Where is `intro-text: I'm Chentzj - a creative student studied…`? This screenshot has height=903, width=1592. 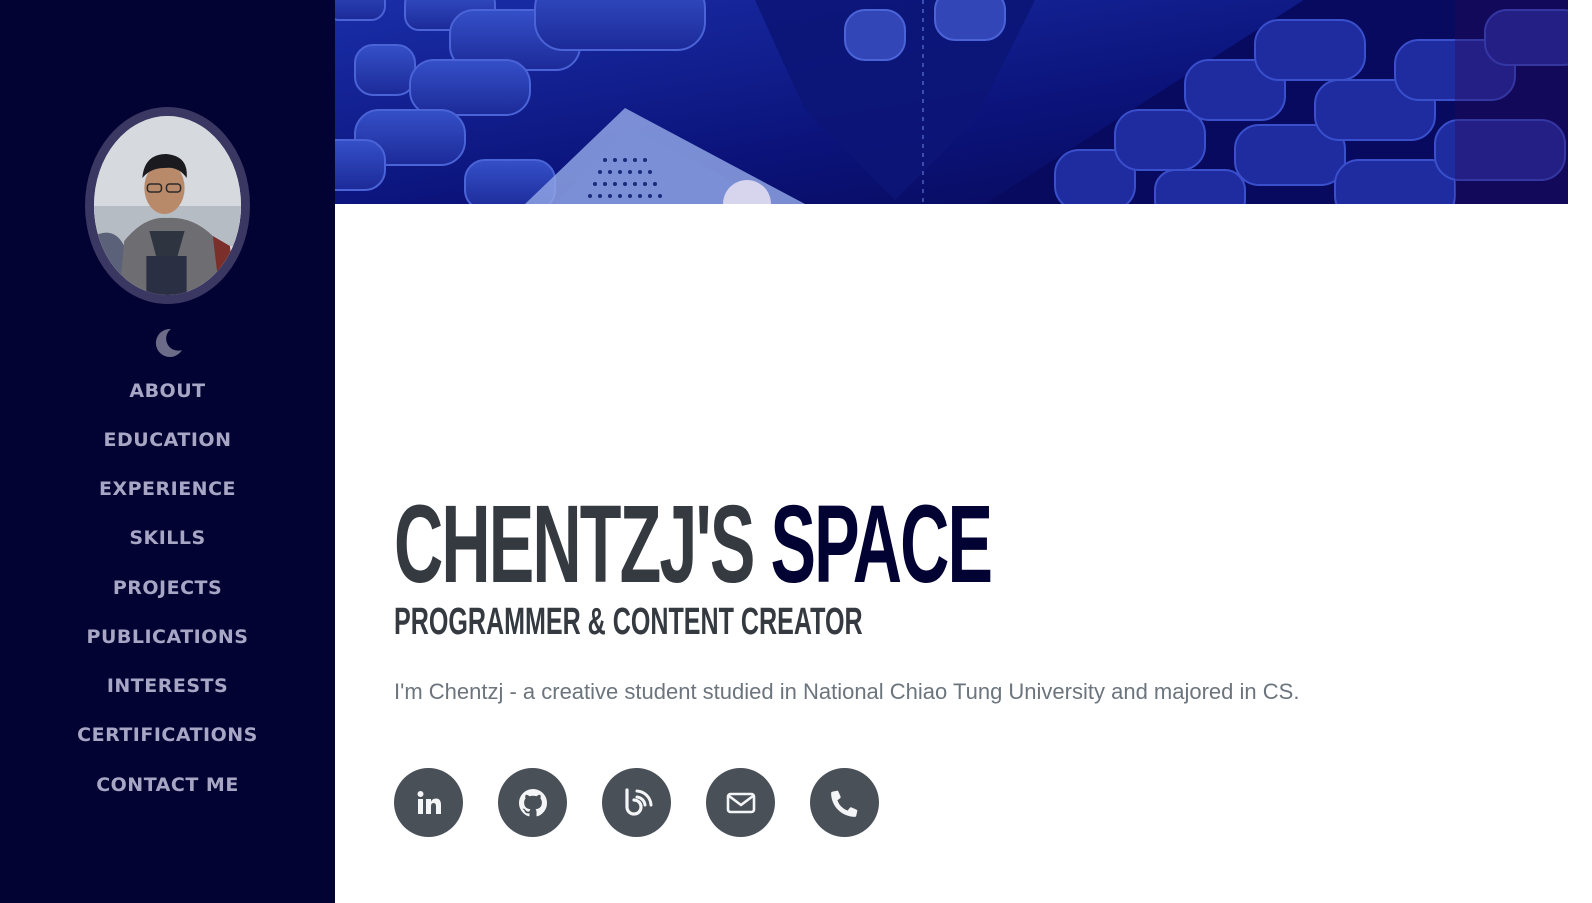
intro-text: I'm Chentzj - a creative student studied… is located at coordinates (847, 691).